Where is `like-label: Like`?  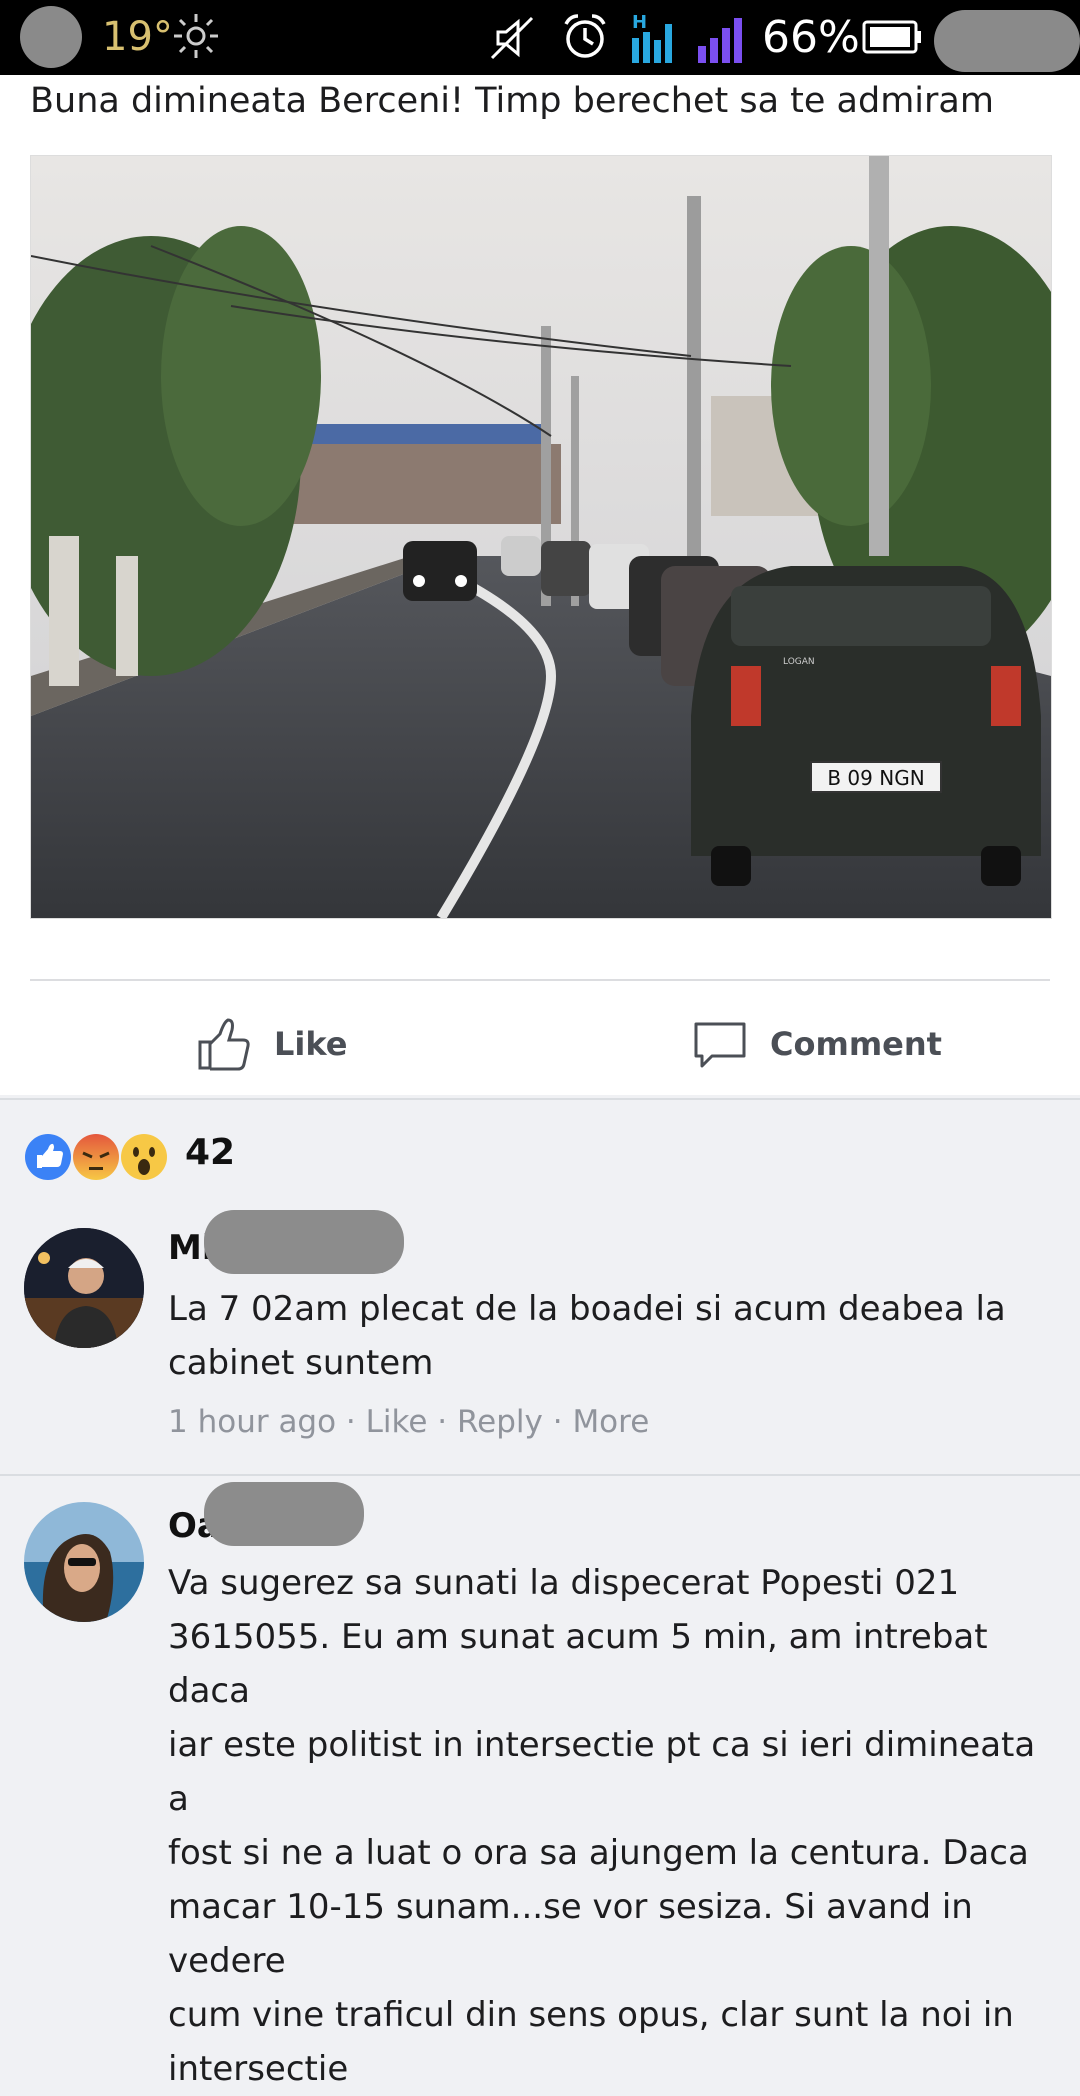 like-label: Like is located at coordinates (311, 1044).